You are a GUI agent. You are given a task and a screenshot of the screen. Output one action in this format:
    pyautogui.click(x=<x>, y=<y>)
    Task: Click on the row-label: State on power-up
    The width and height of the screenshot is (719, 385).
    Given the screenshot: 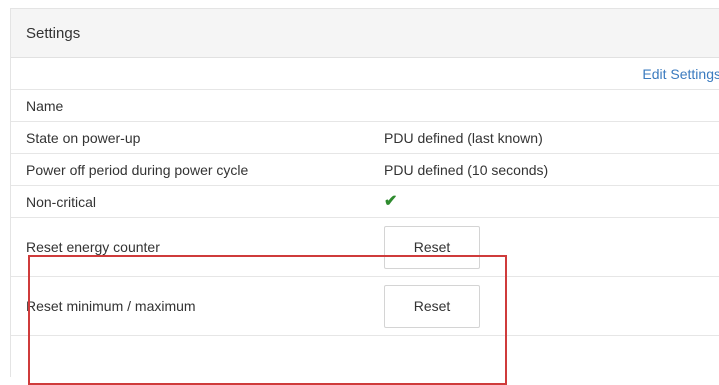 What is the action you would take?
    pyautogui.click(x=83, y=137)
    